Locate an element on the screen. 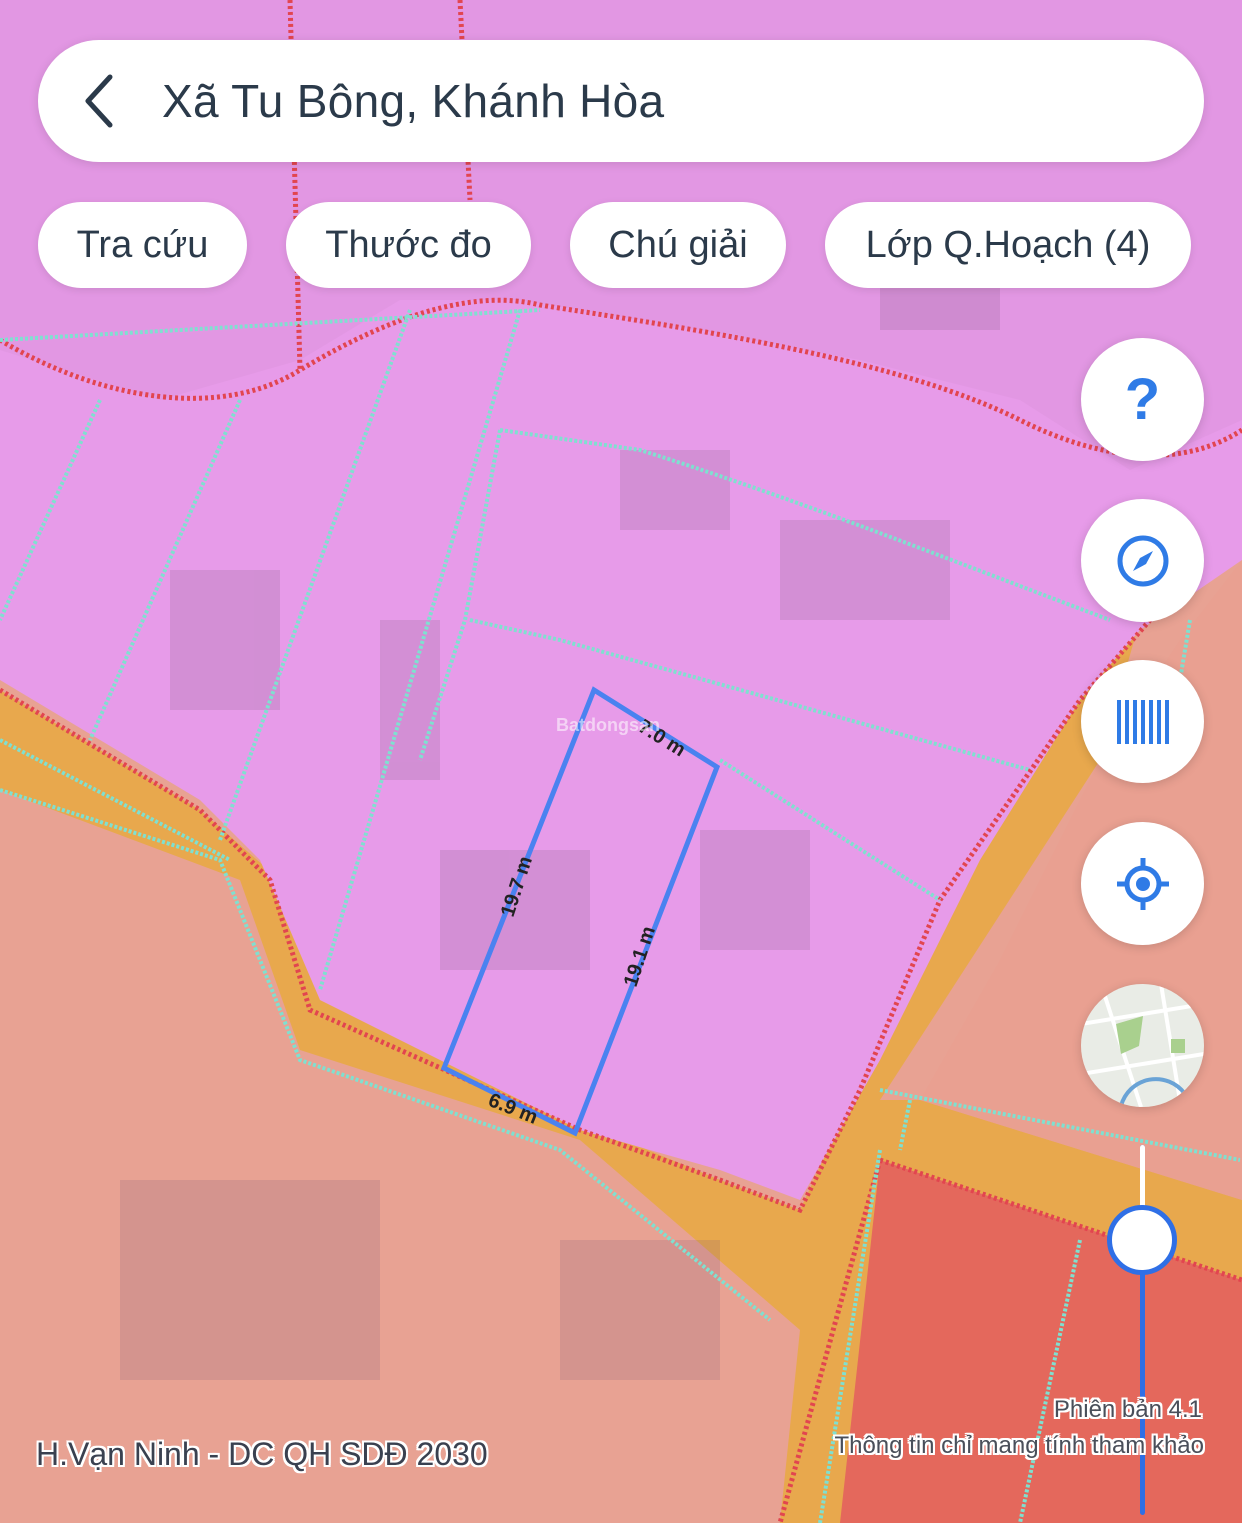 The width and height of the screenshot is (1242, 1523). compass-button is located at coordinates (1142, 560).